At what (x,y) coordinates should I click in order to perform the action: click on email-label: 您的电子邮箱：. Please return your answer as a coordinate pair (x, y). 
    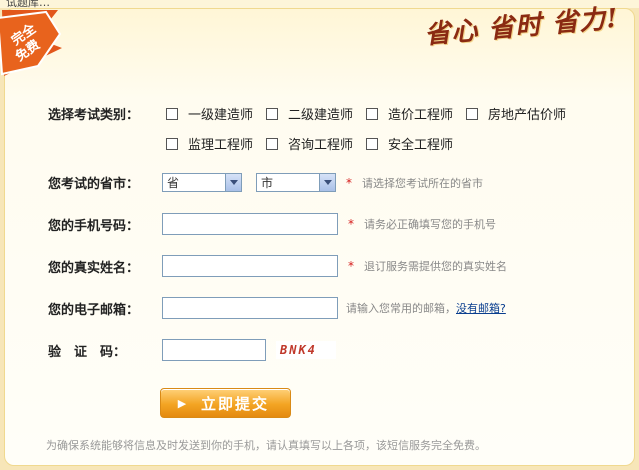
    Looking at the image, I should click on (94, 310).